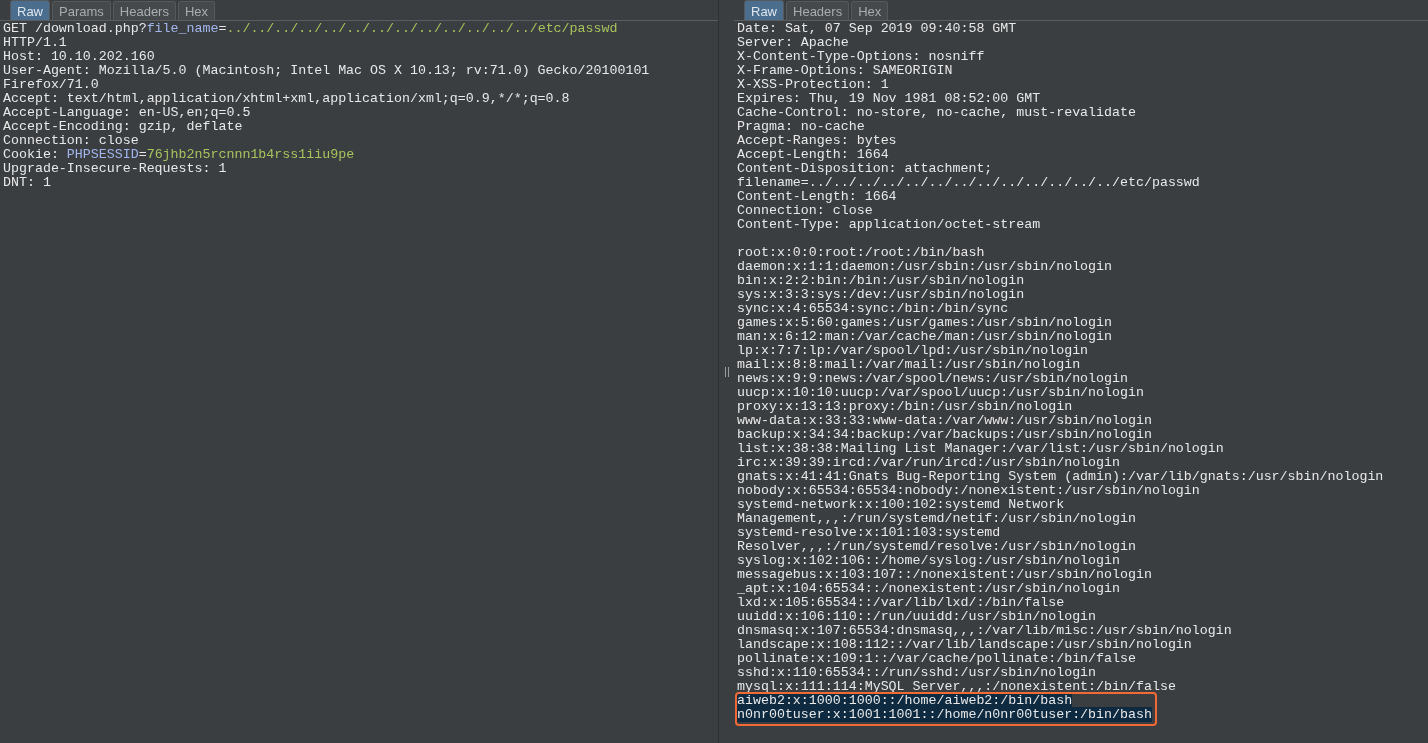 This screenshot has height=743, width=1428. What do you see at coordinates (932, 378) in the screenshot?
I see `code-text: news:x:9:9:news:/var/spool/news:/usr/sbin/nologin` at bounding box center [932, 378].